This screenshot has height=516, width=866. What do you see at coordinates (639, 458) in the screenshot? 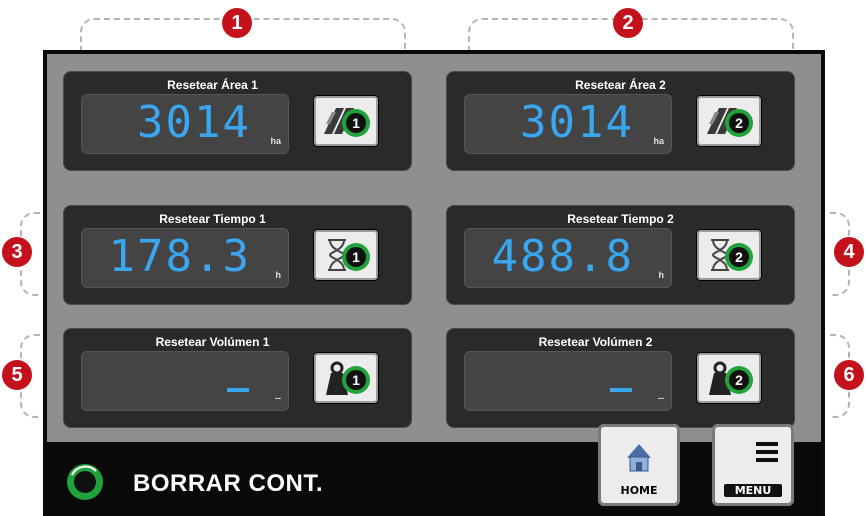
I see `home-icon` at bounding box center [639, 458].